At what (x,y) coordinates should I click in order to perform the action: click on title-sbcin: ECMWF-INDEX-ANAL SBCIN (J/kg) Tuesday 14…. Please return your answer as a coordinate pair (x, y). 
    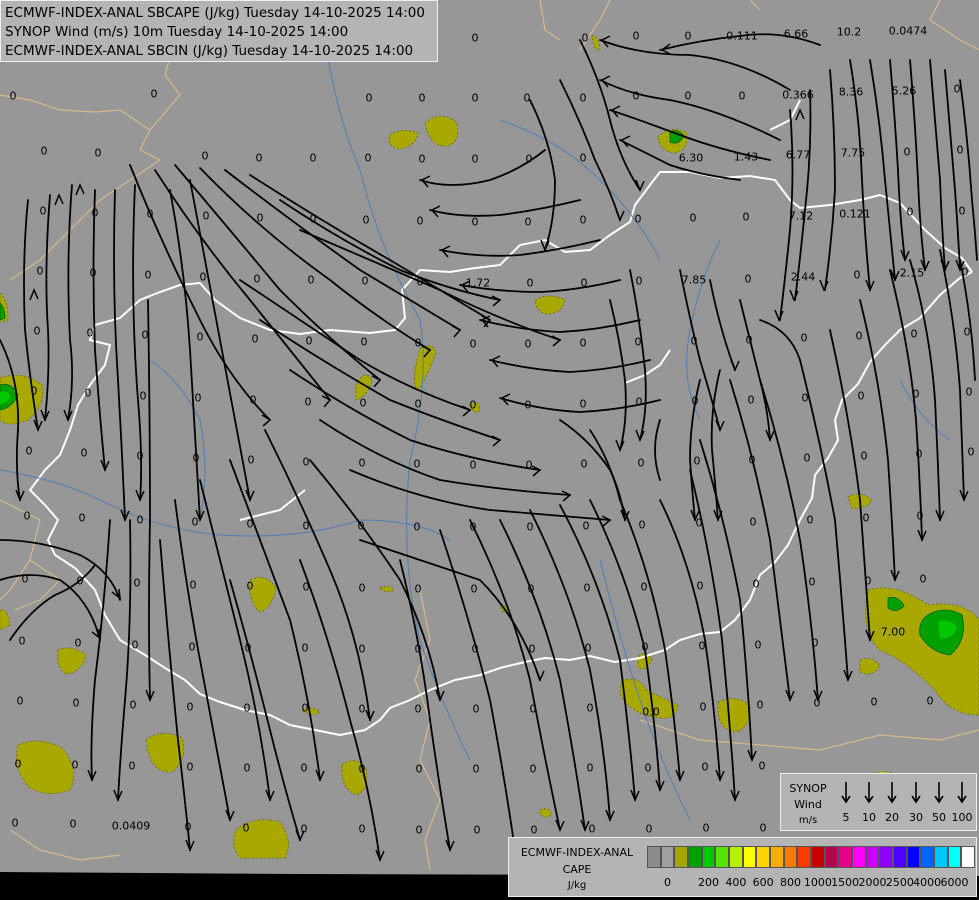
    Looking at the image, I should click on (209, 51).